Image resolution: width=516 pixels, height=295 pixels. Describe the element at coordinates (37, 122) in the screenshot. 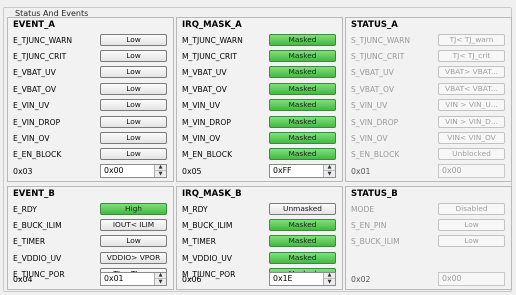

I see `field-label: E_VIN_DROP` at that location.